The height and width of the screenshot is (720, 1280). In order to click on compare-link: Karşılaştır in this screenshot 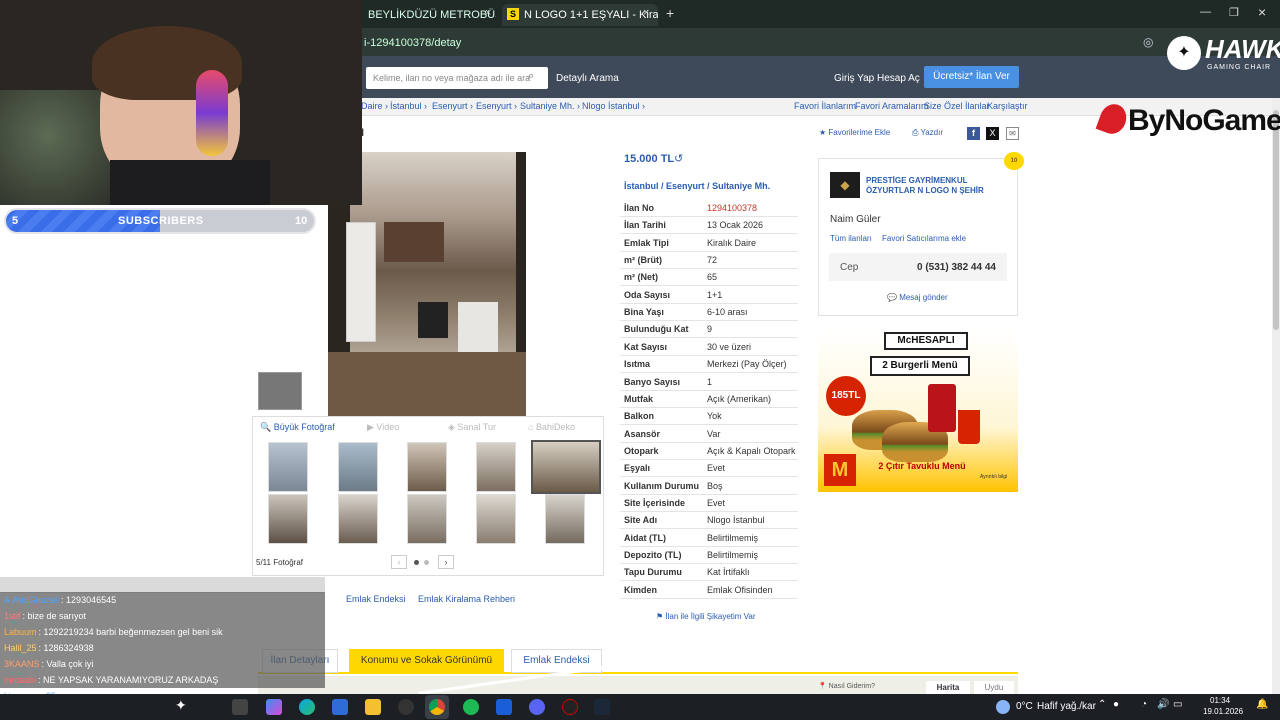, I will do `click(1007, 106)`.